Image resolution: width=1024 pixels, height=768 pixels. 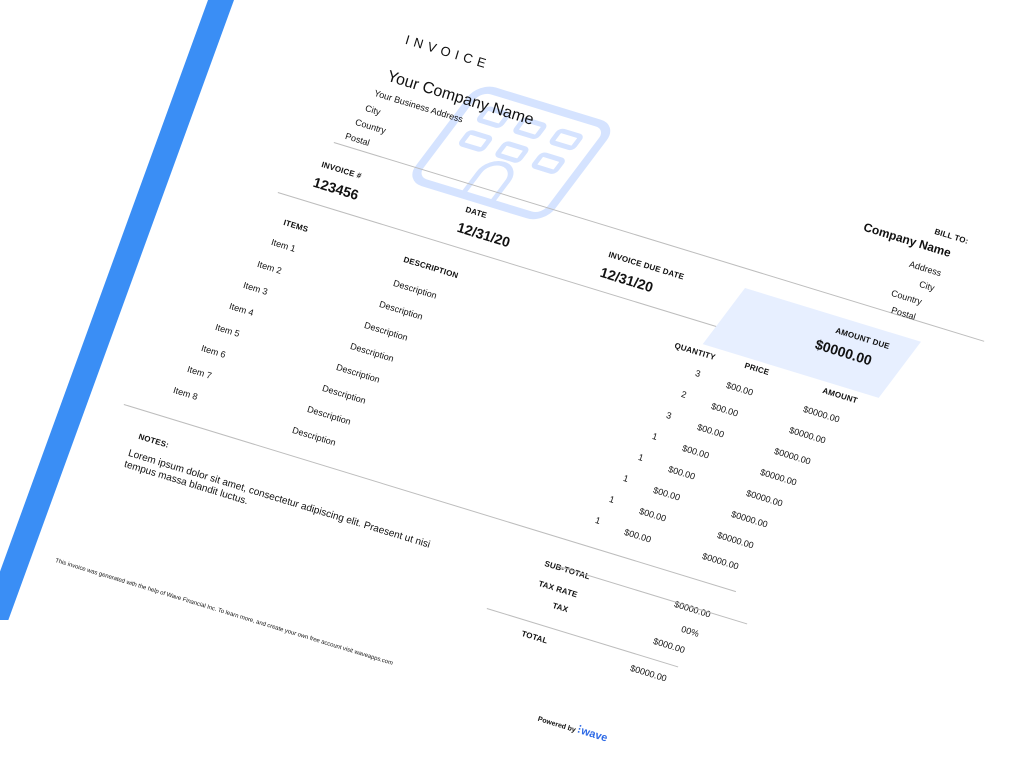 What do you see at coordinates (567, 570) in the screenshot?
I see `subtotal-label: SUB-TOTAL` at bounding box center [567, 570].